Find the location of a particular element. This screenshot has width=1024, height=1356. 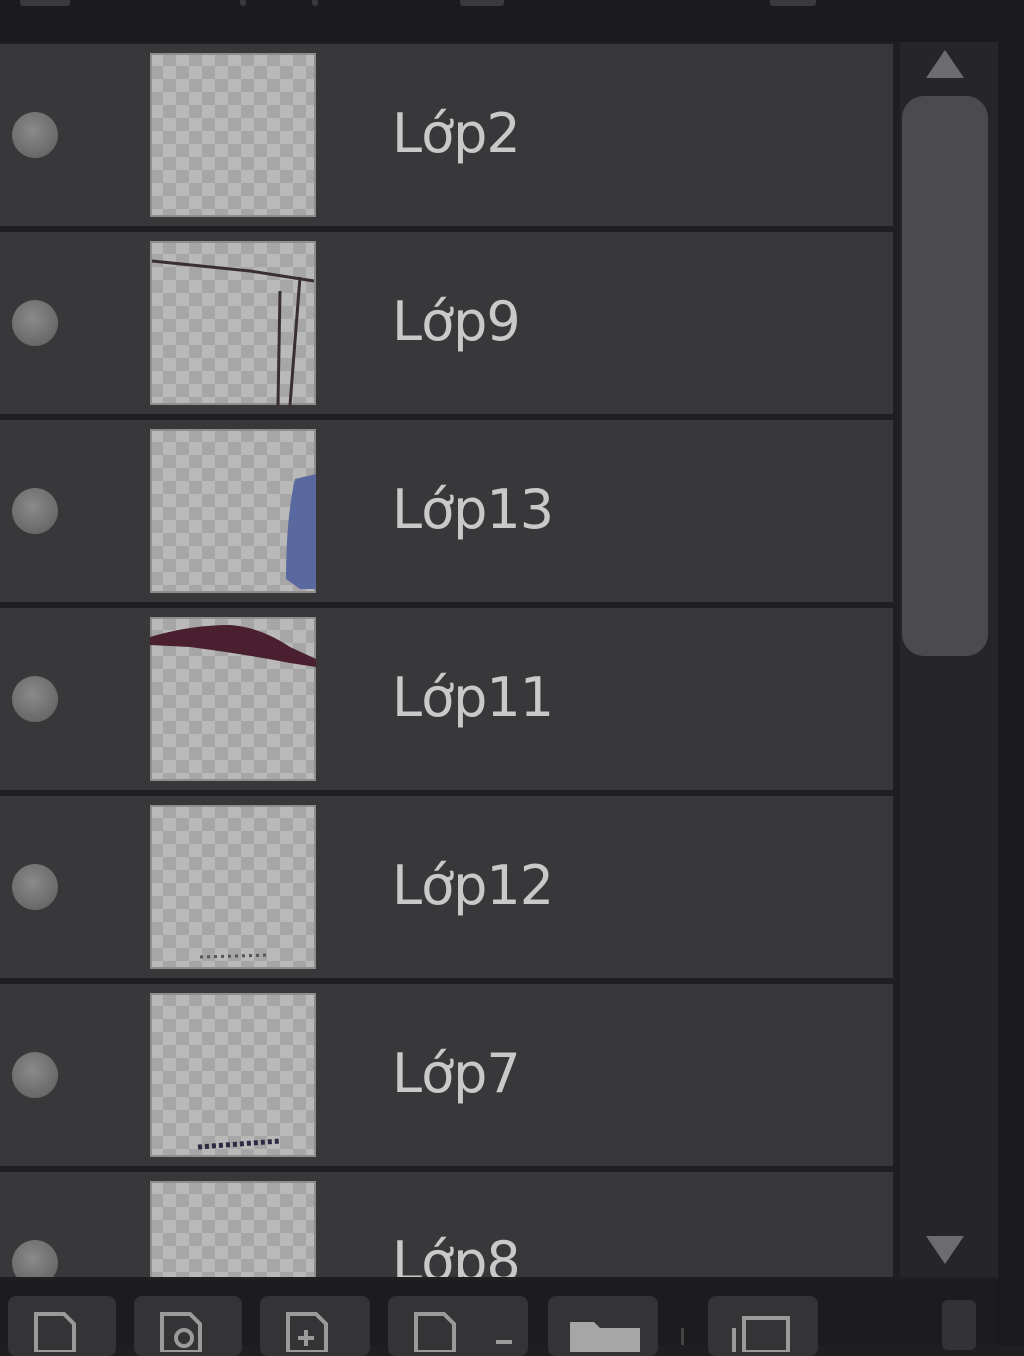

layer-name: Lớp9 is located at coordinates (456, 321).